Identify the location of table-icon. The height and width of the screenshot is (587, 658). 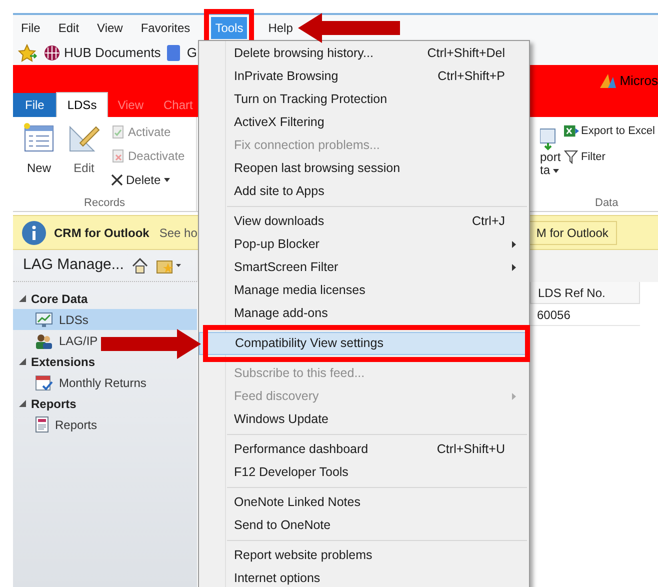
(548, 139).